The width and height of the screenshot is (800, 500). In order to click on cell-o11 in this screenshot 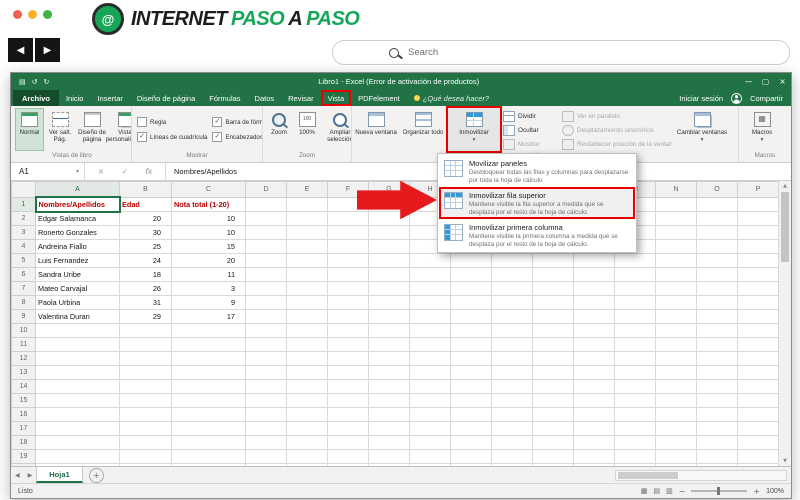, I will do `click(717, 344)`.